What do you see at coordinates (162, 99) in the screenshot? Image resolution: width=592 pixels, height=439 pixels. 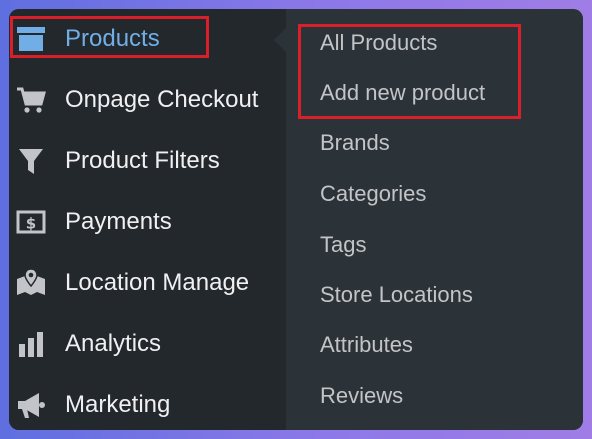 I see `menu-item-label: Onpage Checkout` at bounding box center [162, 99].